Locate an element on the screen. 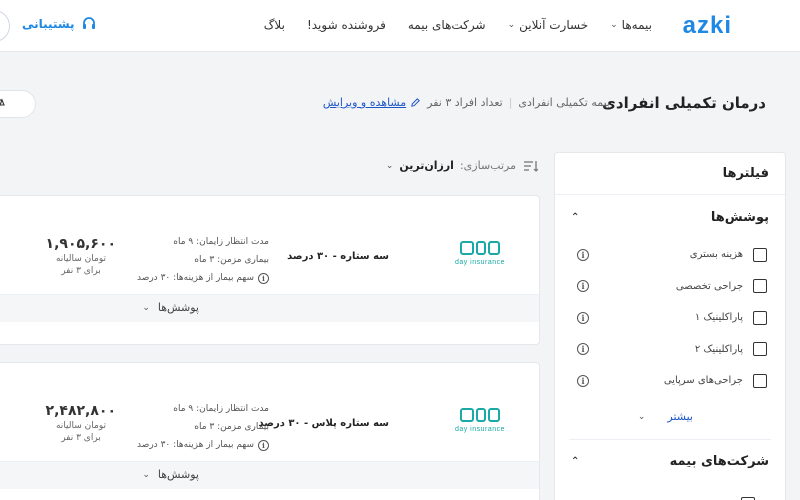 Image resolution: width=800 pixels, height=500 pixels. filter-option-label: جراحی تخصصی is located at coordinates (709, 286).